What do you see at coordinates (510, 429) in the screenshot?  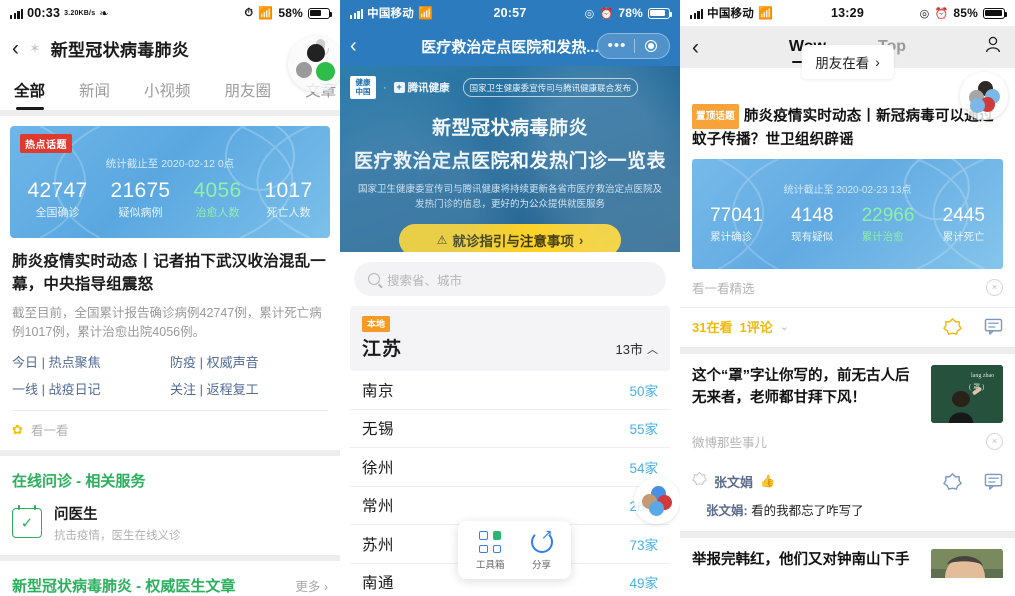 I see `city-row: 无锡 55家` at bounding box center [510, 429].